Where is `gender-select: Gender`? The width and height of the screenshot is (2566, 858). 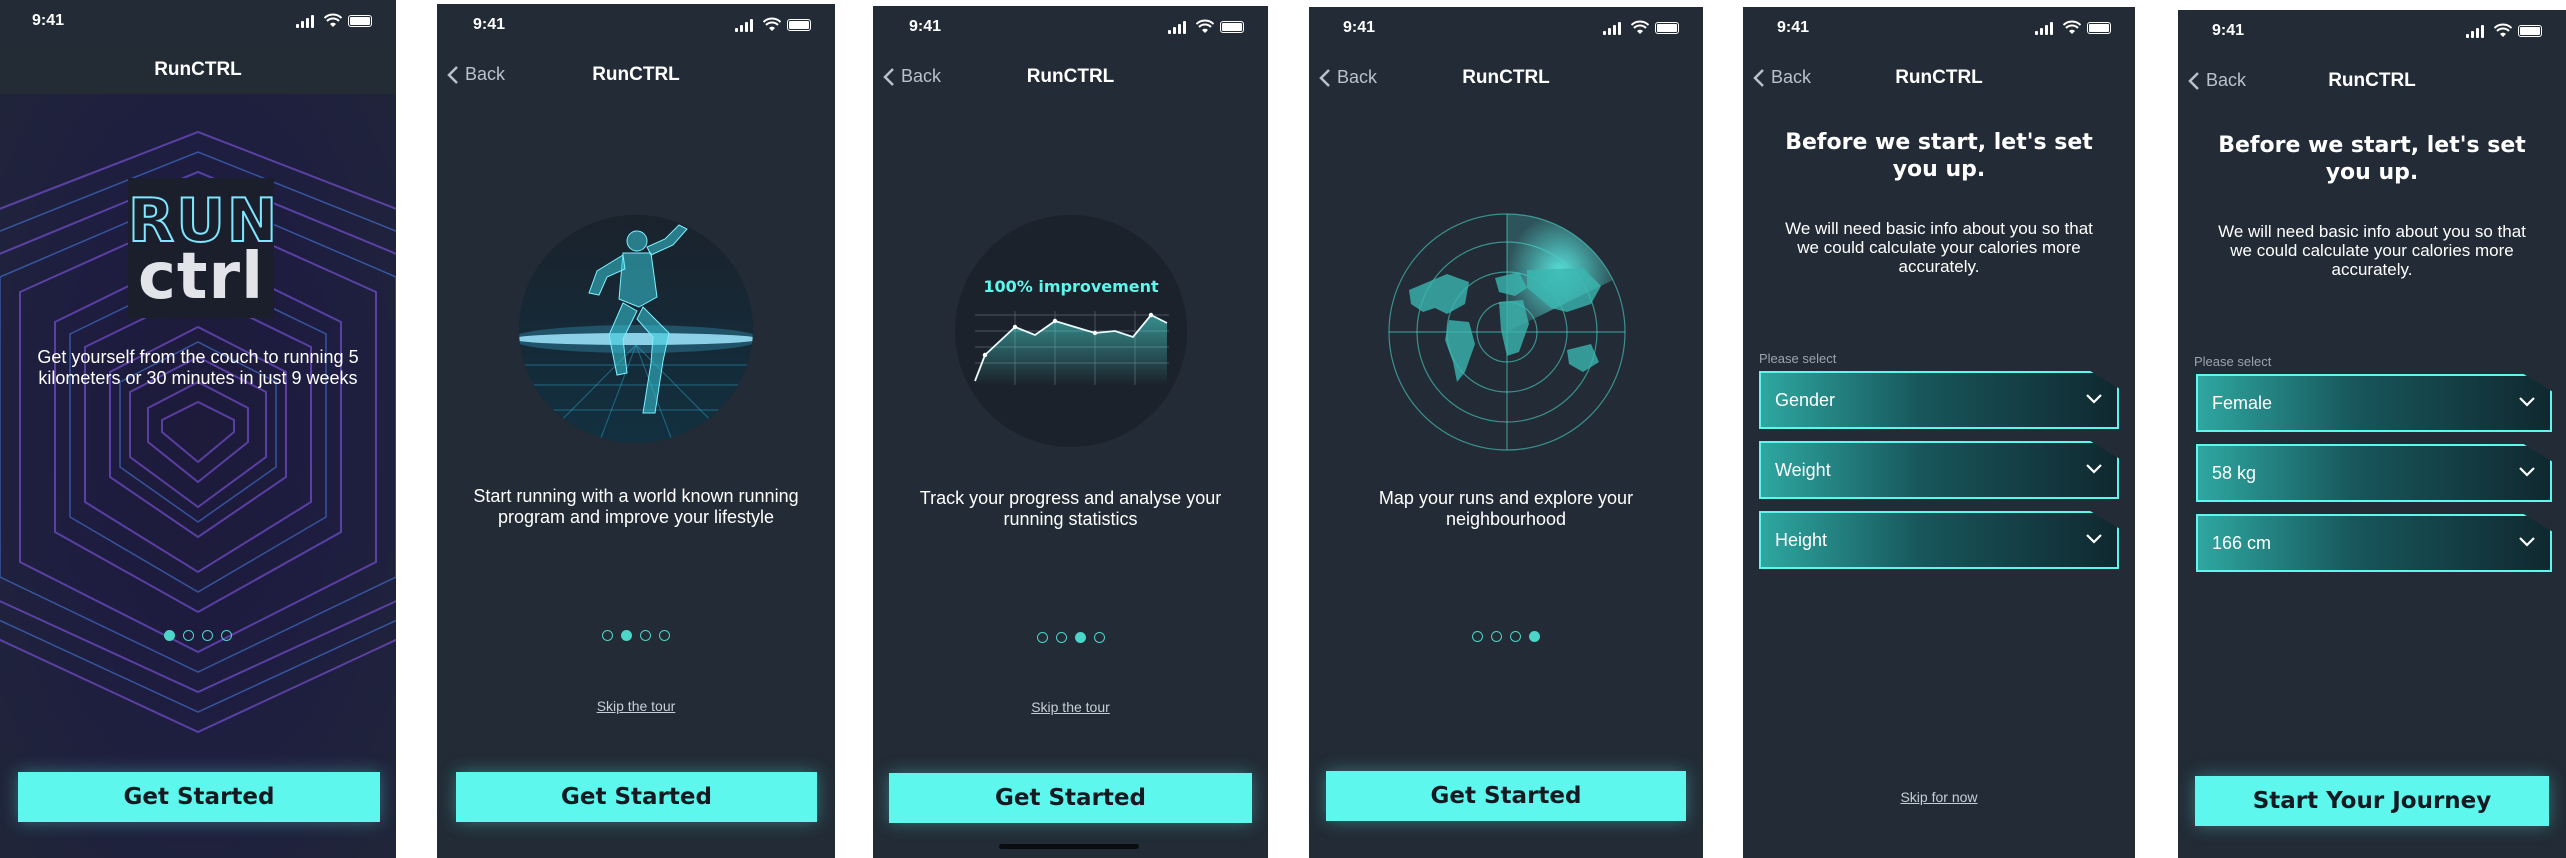 gender-select: Gender is located at coordinates (1939, 400).